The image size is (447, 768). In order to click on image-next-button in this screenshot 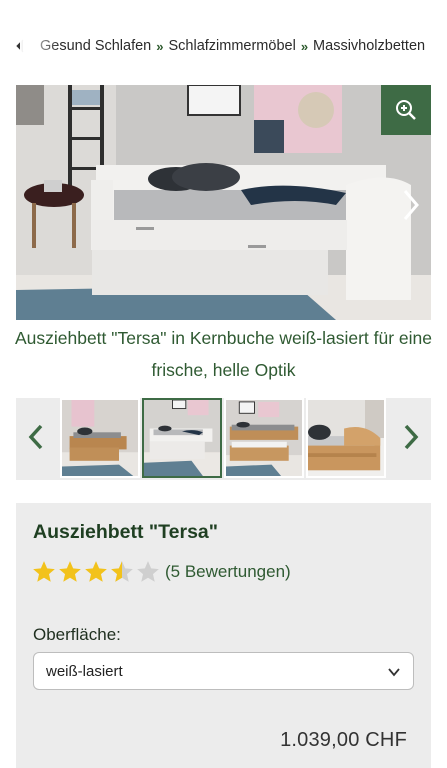, I will do `click(411, 205)`.